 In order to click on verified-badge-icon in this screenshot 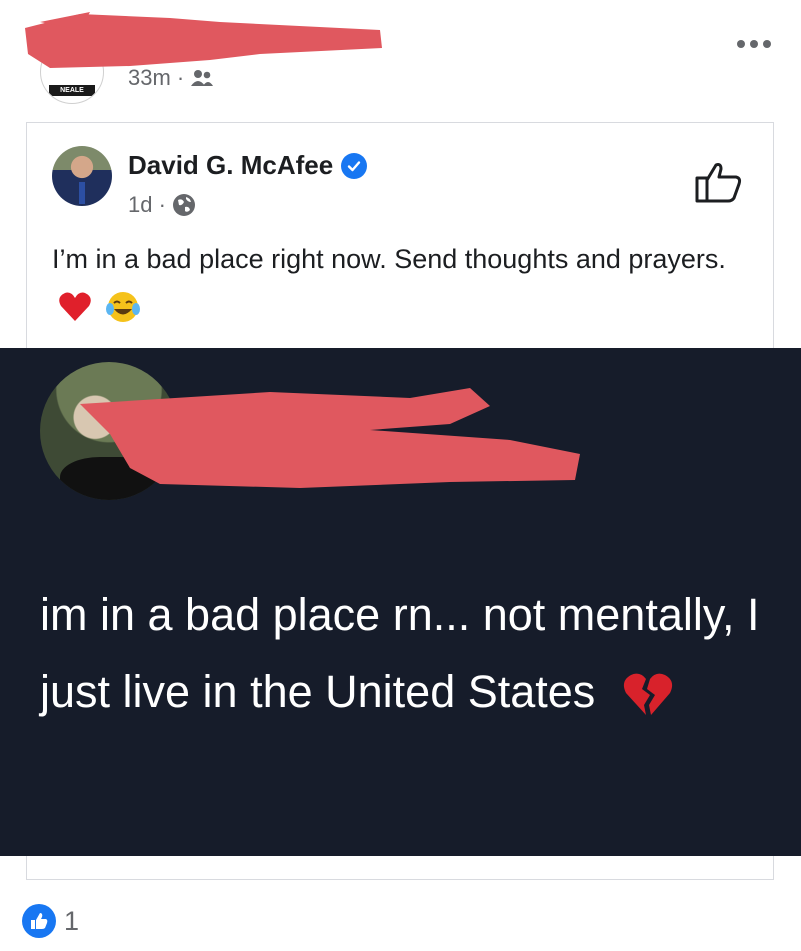, I will do `click(354, 165)`.